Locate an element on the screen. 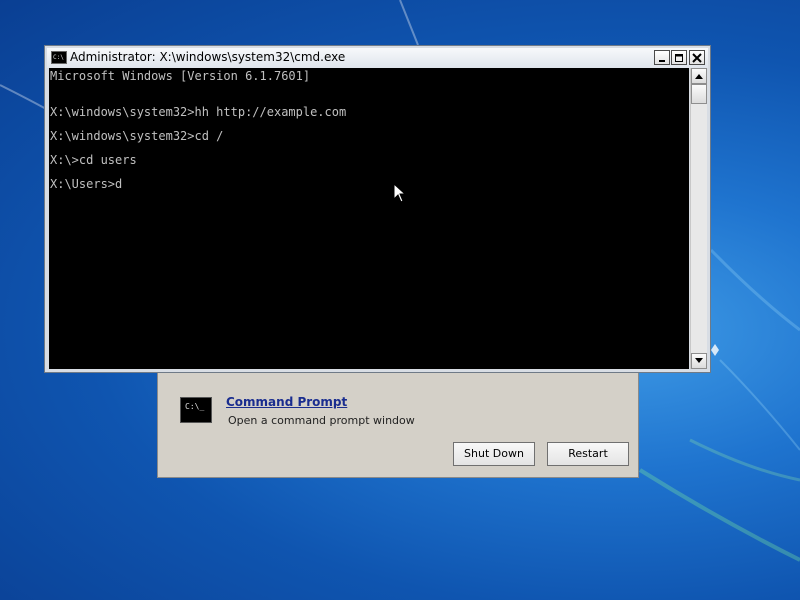 This screenshot has height=600, width=800. maximize-icon is located at coordinates (679, 57).